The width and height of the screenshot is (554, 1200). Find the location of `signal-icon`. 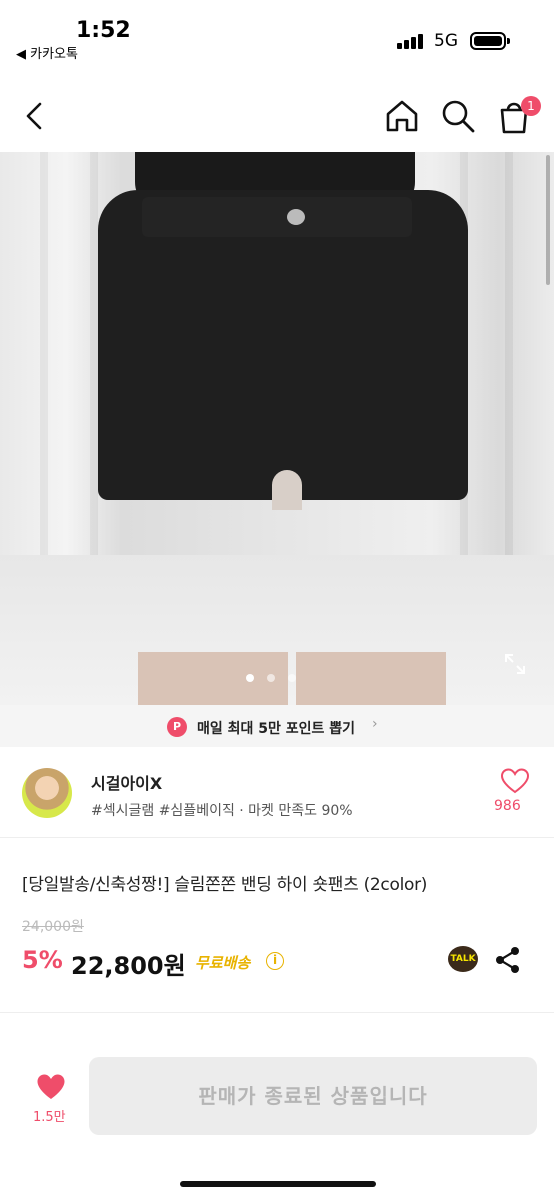

signal-icon is located at coordinates (411, 41).